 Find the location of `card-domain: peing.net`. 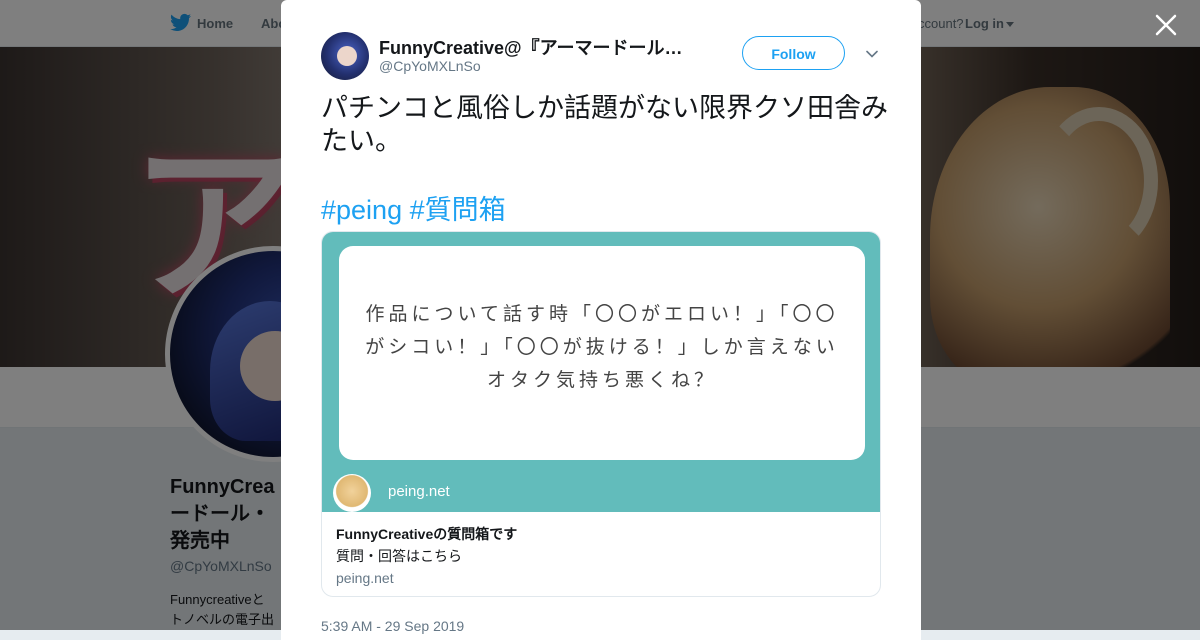

card-domain: peing.net is located at coordinates (365, 578).